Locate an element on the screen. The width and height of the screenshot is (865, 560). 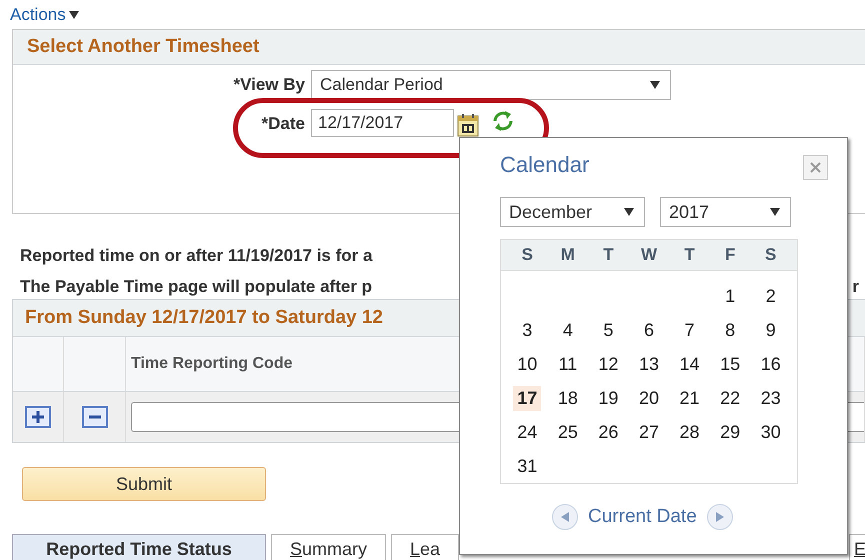
calendar-day: 31 is located at coordinates (527, 466).